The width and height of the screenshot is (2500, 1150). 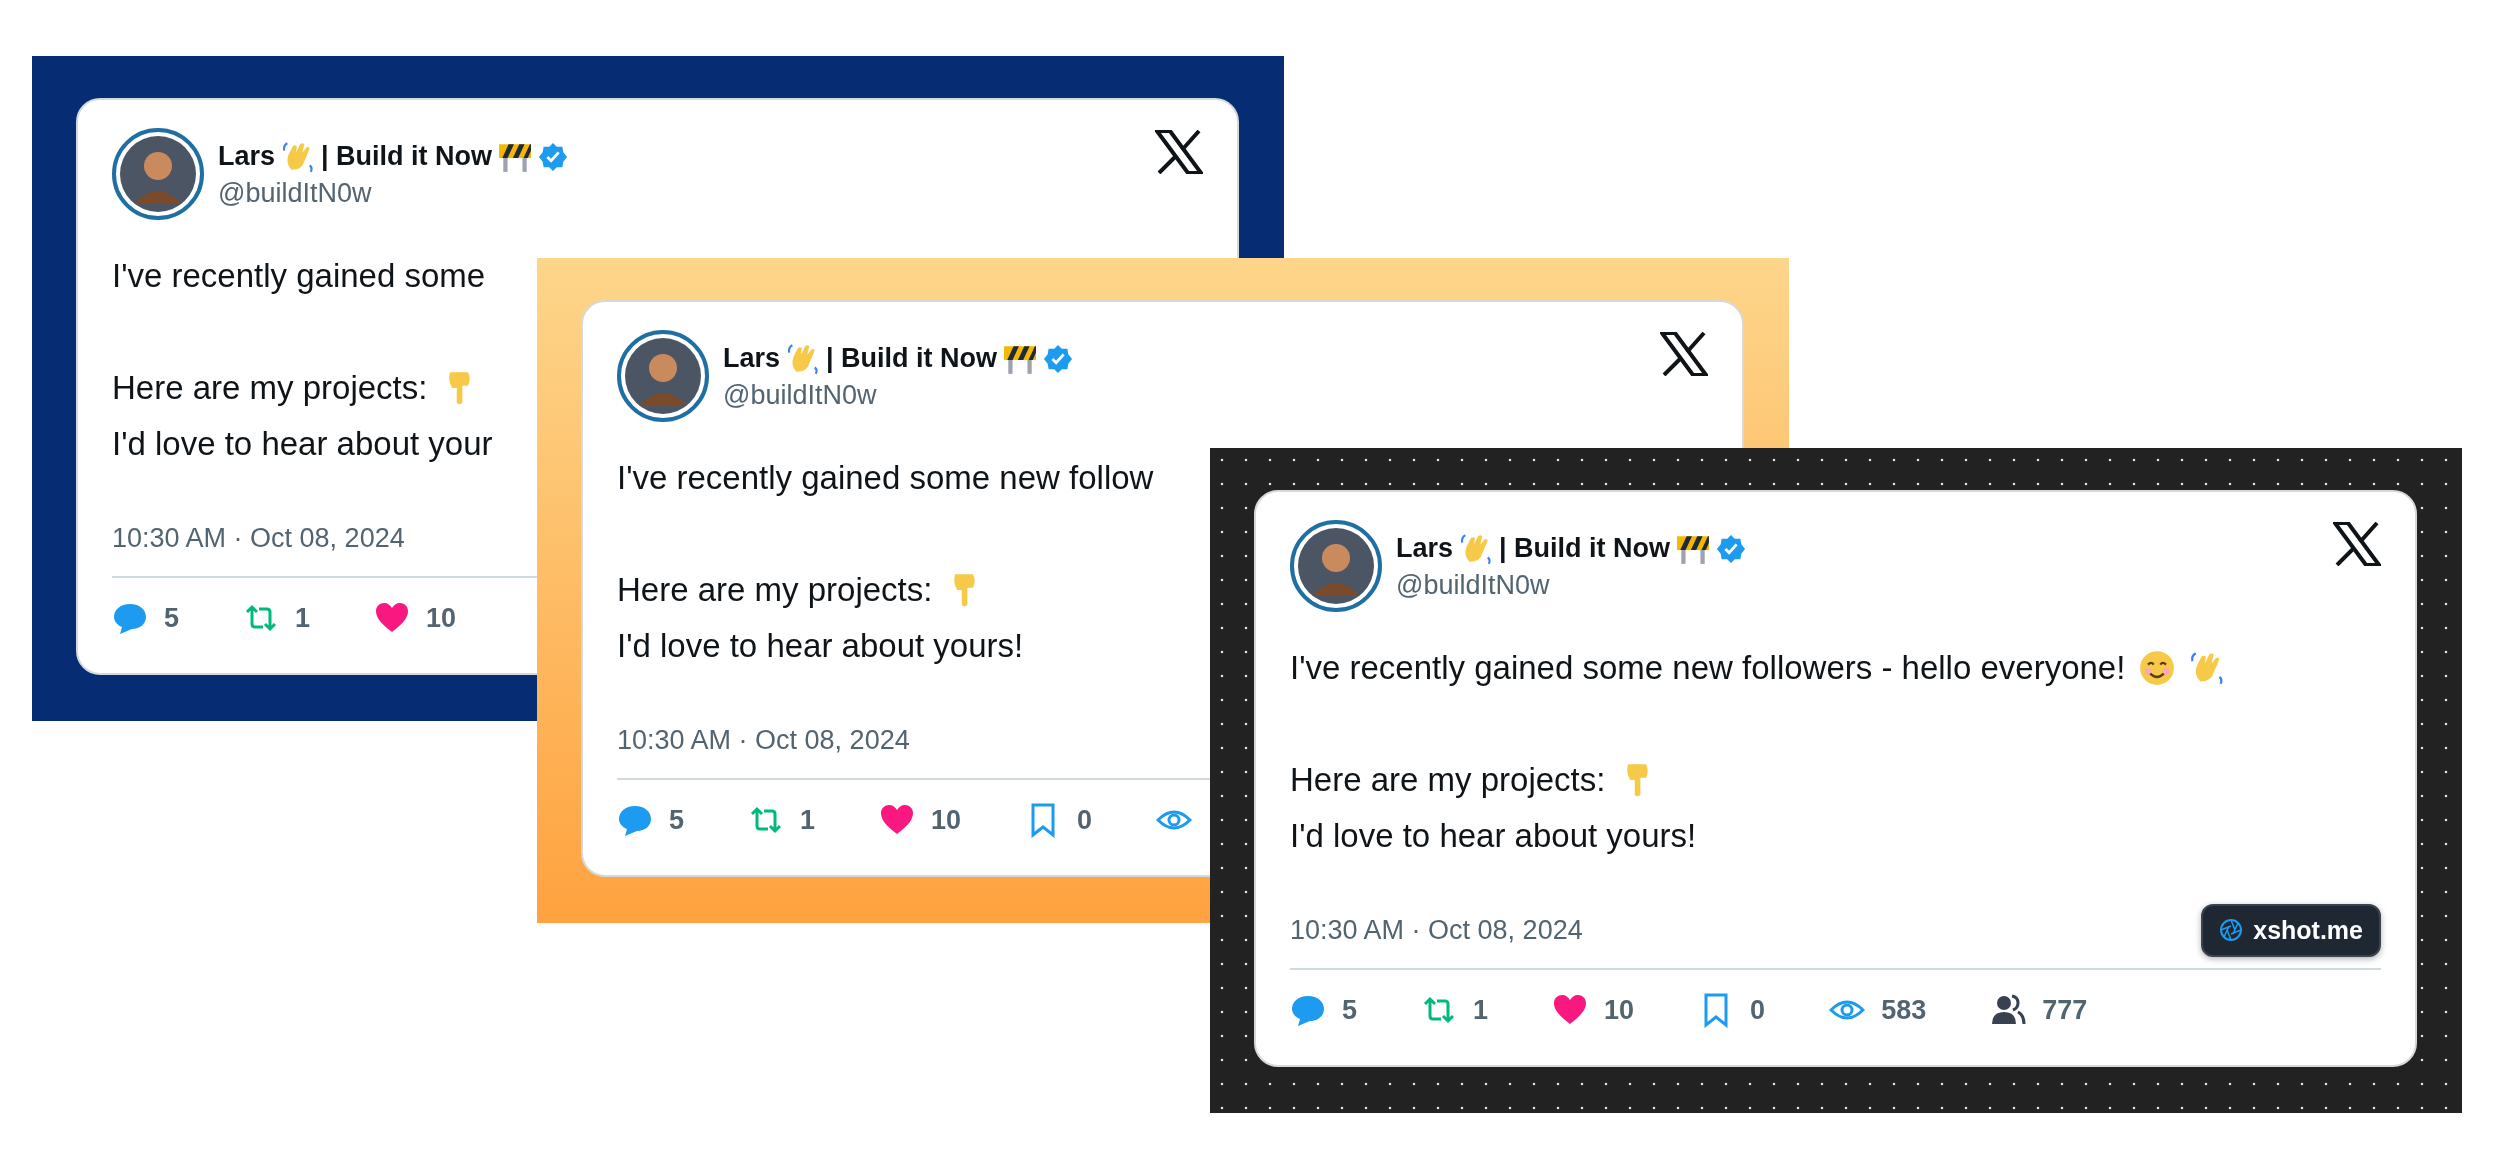 What do you see at coordinates (2308, 930) in the screenshot?
I see `badge-label: xshot.me` at bounding box center [2308, 930].